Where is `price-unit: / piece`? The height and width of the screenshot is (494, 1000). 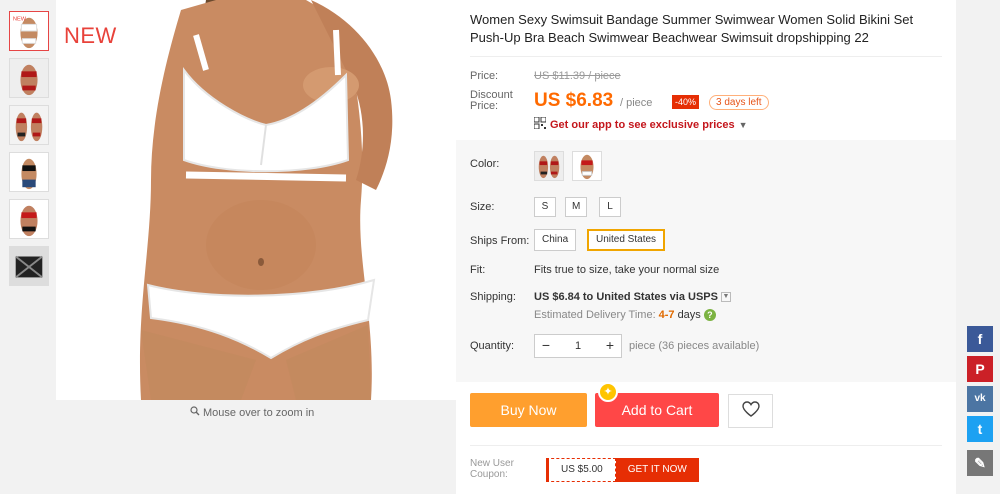
price-unit: / piece is located at coordinates (636, 103).